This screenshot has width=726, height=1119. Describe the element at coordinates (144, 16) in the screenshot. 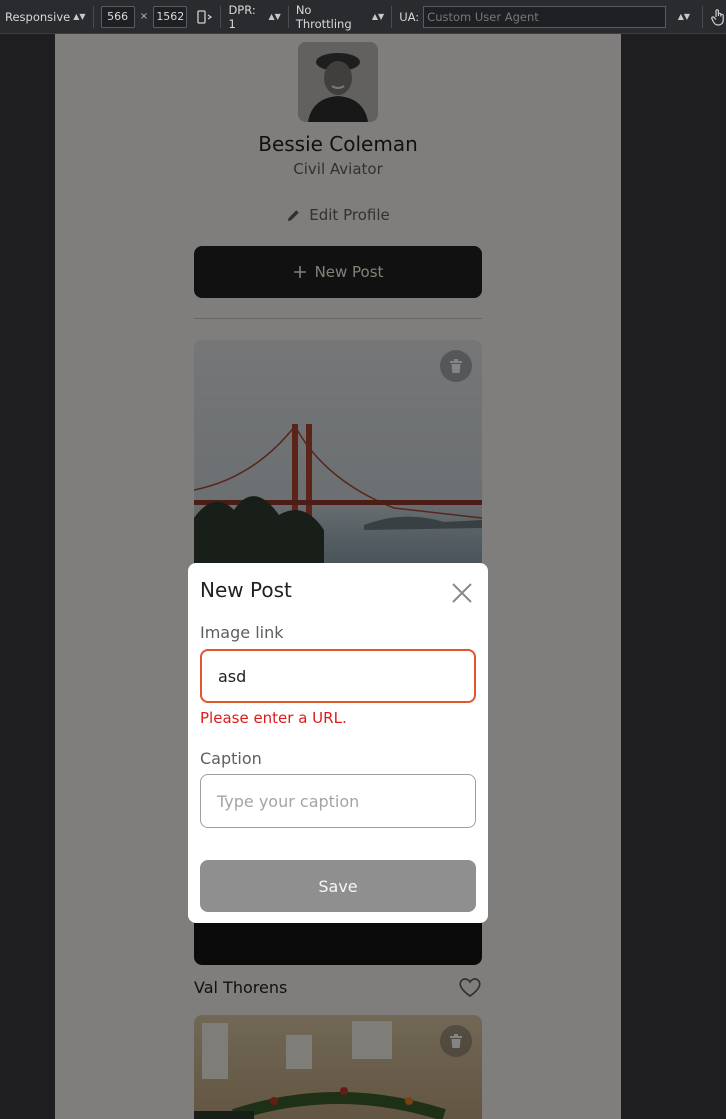

I see `dimension-times: ×` at that location.